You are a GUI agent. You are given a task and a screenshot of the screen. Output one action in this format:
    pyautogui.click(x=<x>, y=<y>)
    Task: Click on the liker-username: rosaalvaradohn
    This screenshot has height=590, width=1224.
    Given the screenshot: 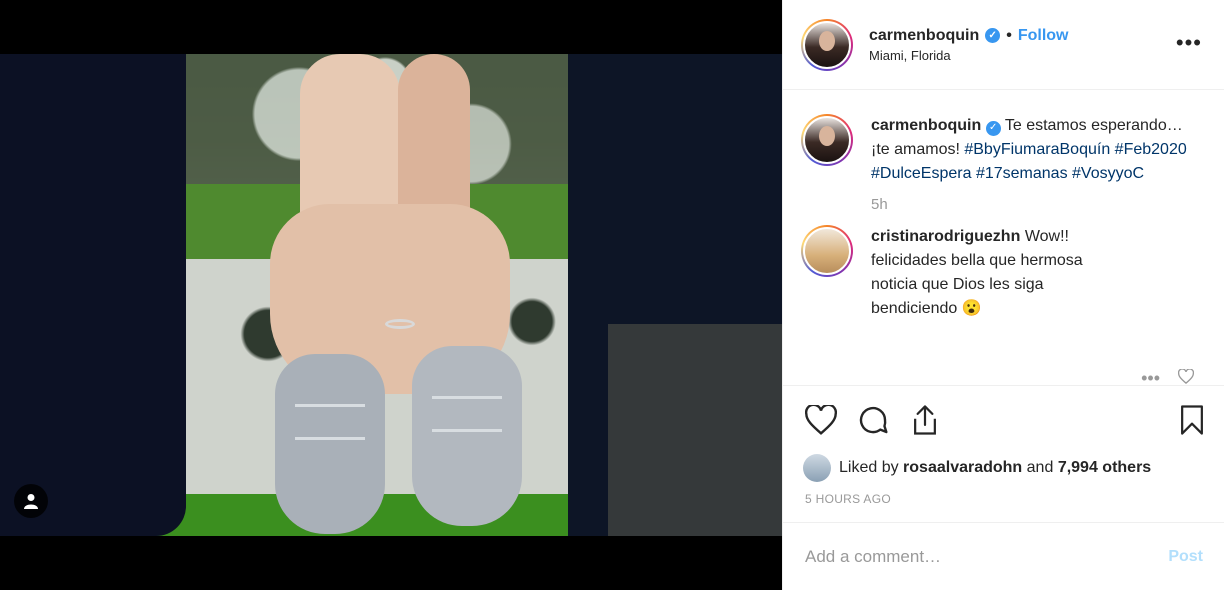 What is the action you would take?
    pyautogui.click(x=962, y=468)
    